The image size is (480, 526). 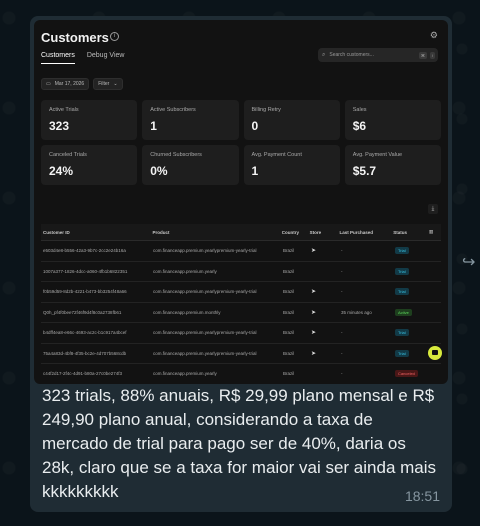 I want to click on customer-id: Q0h_pf4f0bee72f46f9d4f8c0a2738fb61, so click(x=82, y=312).